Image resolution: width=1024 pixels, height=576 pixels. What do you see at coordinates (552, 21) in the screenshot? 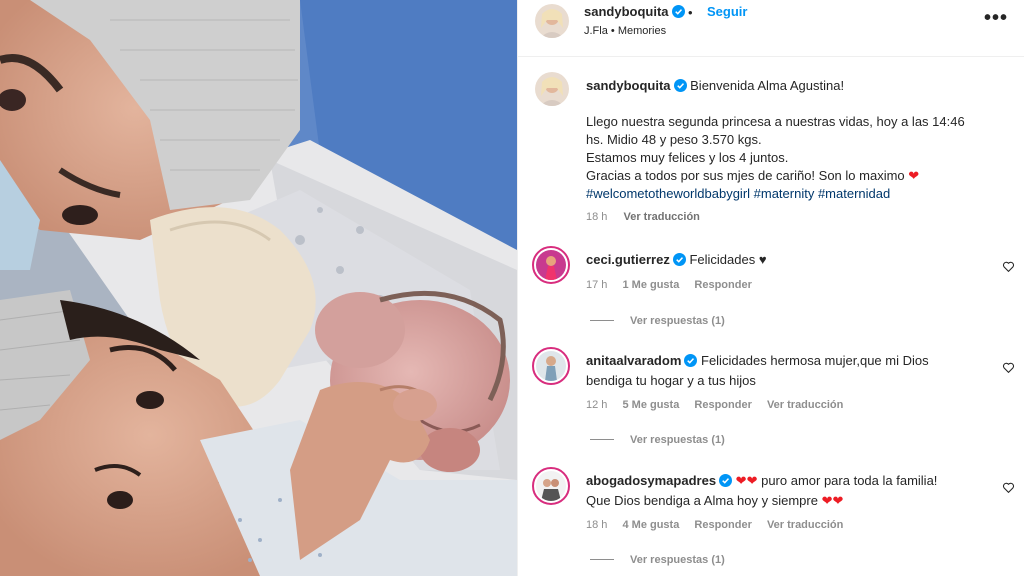
I see `author-avatar` at bounding box center [552, 21].